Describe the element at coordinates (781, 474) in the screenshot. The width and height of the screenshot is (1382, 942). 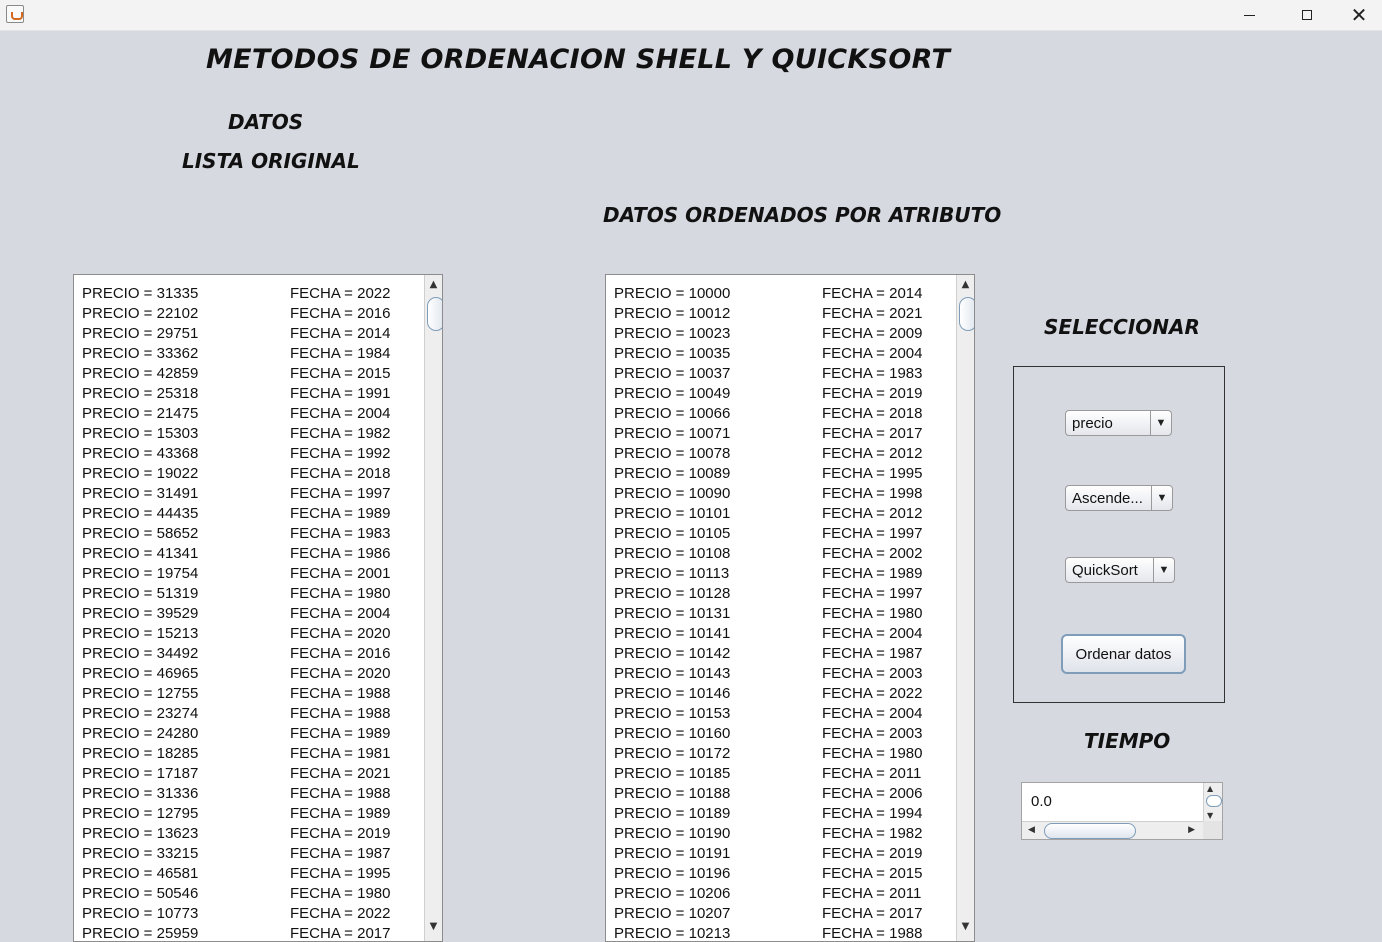
I see `list-item: PRECIO = 10089 FECHA = 1995` at that location.